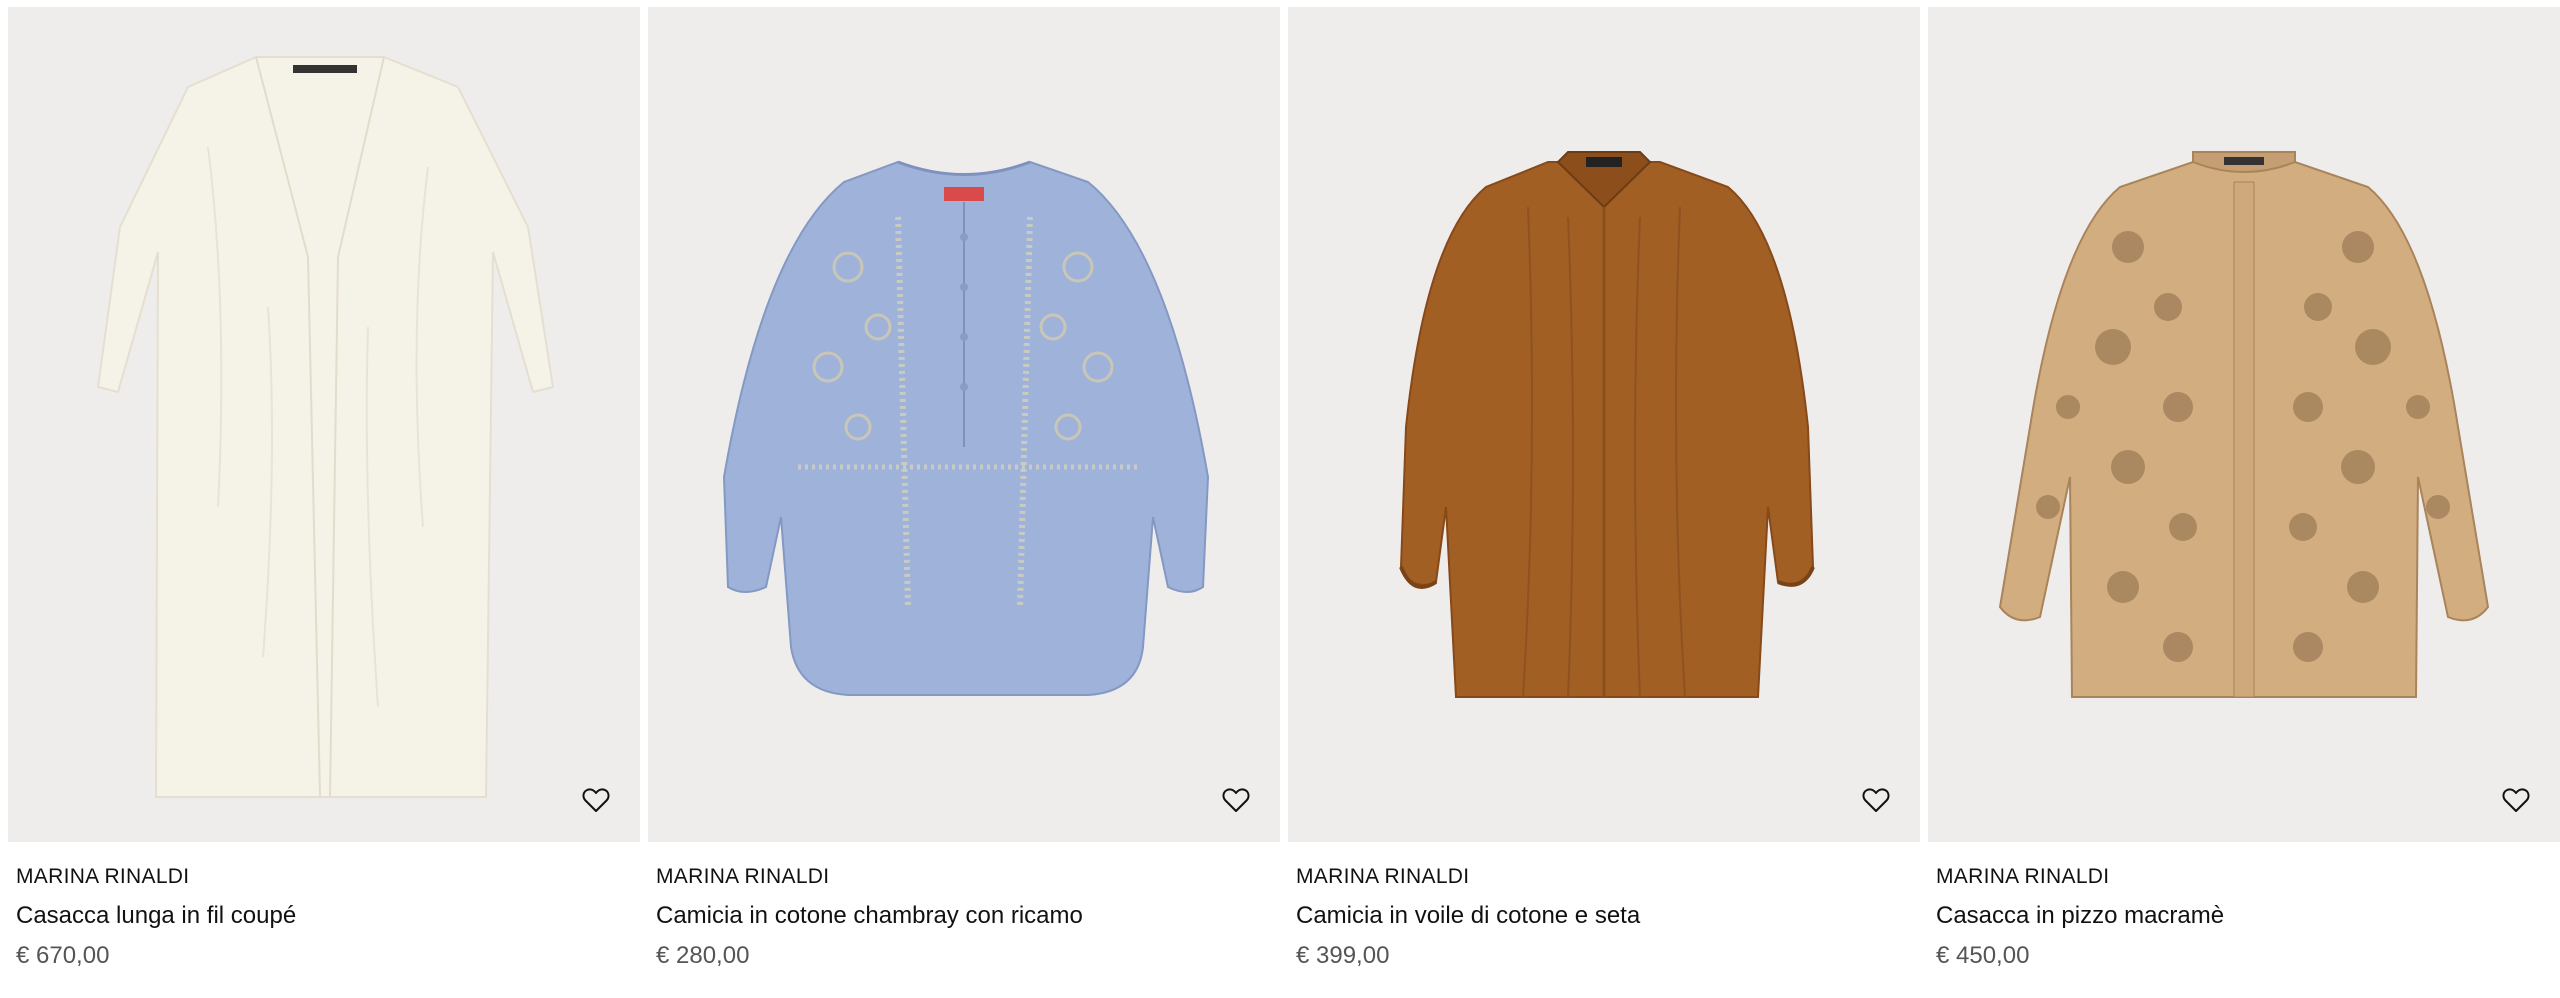 This screenshot has height=998, width=2560. I want to click on product-name: Casacca in pizzo macramè, so click(2248, 916).